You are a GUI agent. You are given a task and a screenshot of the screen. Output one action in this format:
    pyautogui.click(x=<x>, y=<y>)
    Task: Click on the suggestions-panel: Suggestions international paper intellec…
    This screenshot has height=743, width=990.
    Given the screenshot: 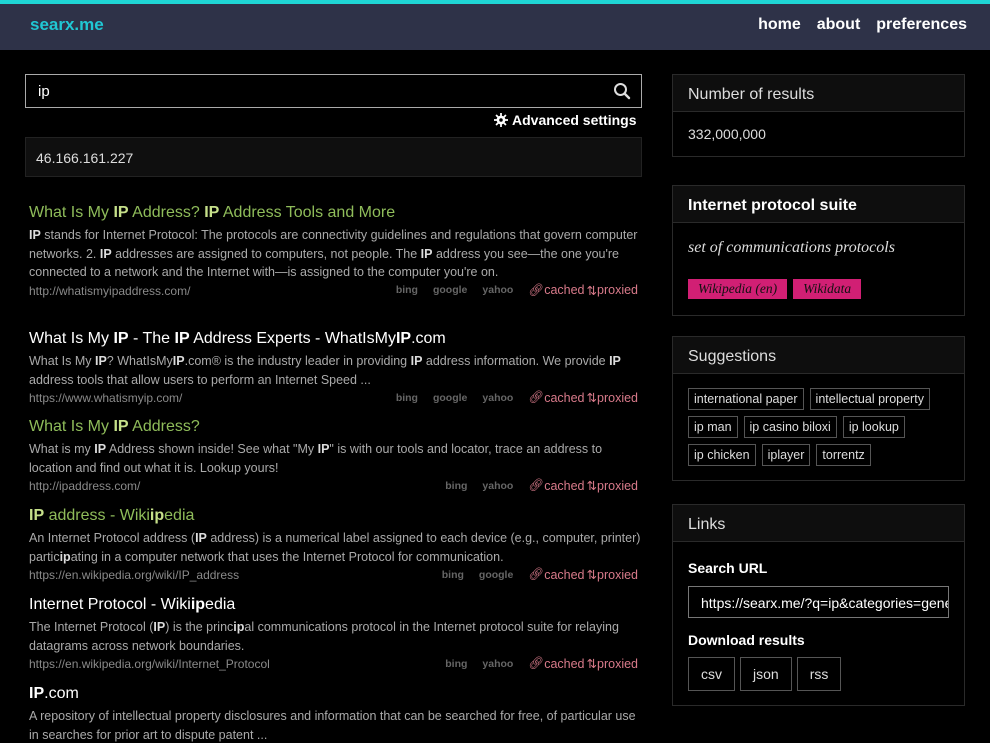 What is the action you would take?
    pyautogui.click(x=818, y=408)
    